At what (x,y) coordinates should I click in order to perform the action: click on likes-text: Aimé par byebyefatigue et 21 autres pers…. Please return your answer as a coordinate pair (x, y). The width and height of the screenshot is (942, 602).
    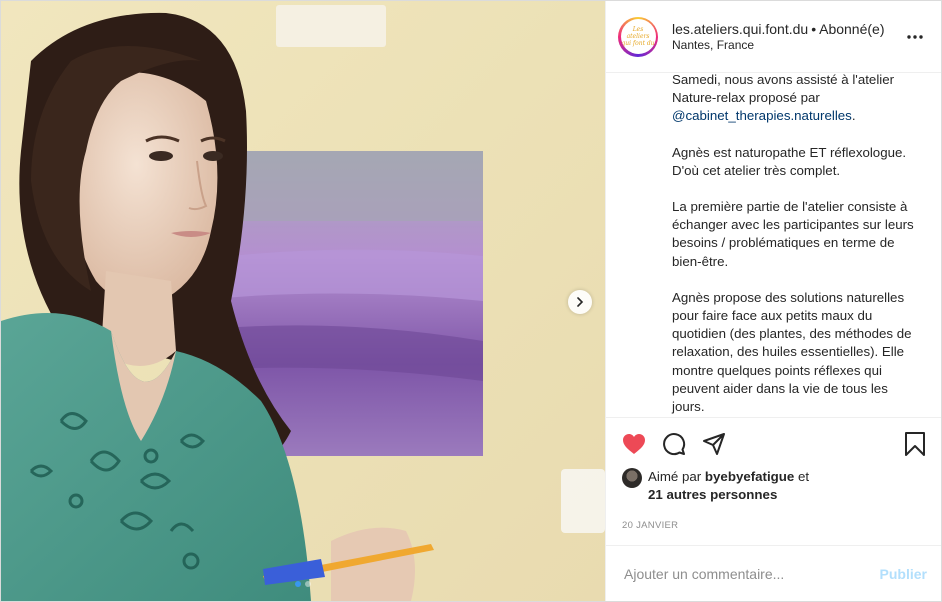
    Looking at the image, I should click on (728, 486).